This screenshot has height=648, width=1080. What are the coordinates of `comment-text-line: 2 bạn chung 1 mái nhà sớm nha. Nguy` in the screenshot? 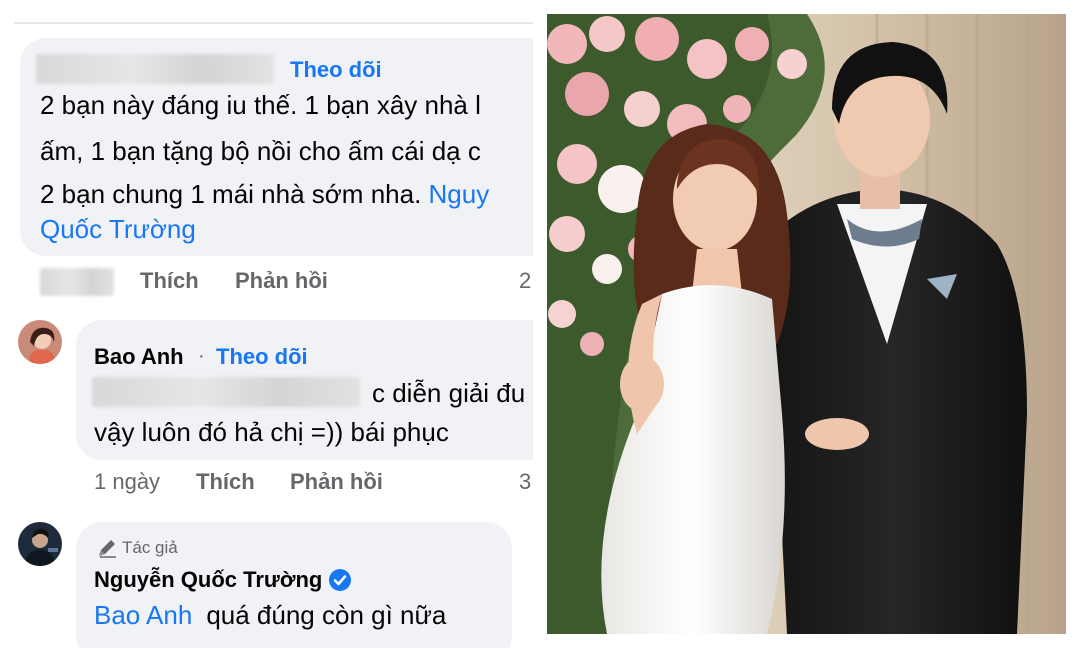 It's located at (264, 194).